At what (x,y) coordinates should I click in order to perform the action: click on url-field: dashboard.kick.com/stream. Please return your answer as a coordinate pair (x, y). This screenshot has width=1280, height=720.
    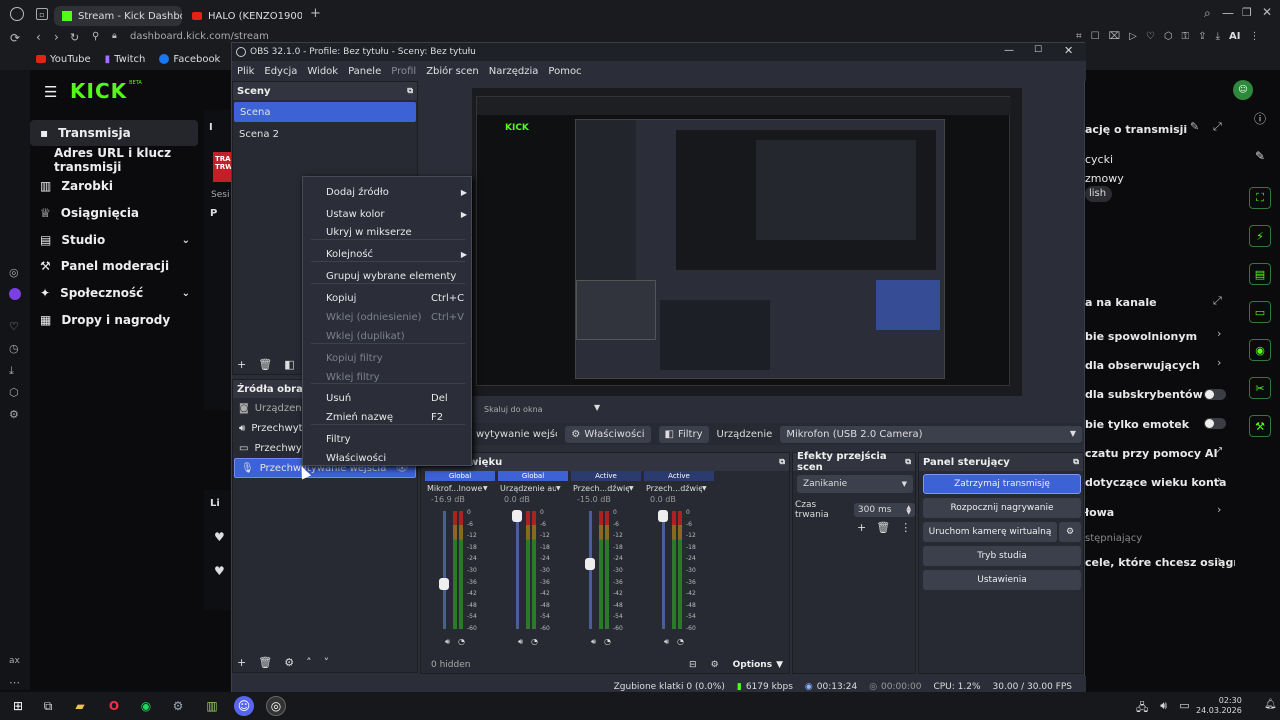
    Looking at the image, I should click on (199, 36).